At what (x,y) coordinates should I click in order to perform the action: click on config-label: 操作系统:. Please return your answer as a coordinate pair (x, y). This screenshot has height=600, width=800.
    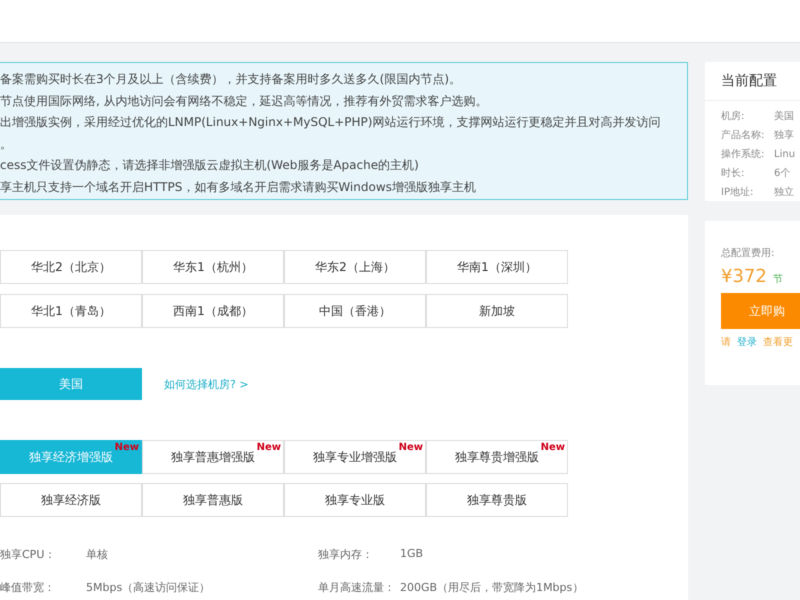
    Looking at the image, I should click on (743, 155).